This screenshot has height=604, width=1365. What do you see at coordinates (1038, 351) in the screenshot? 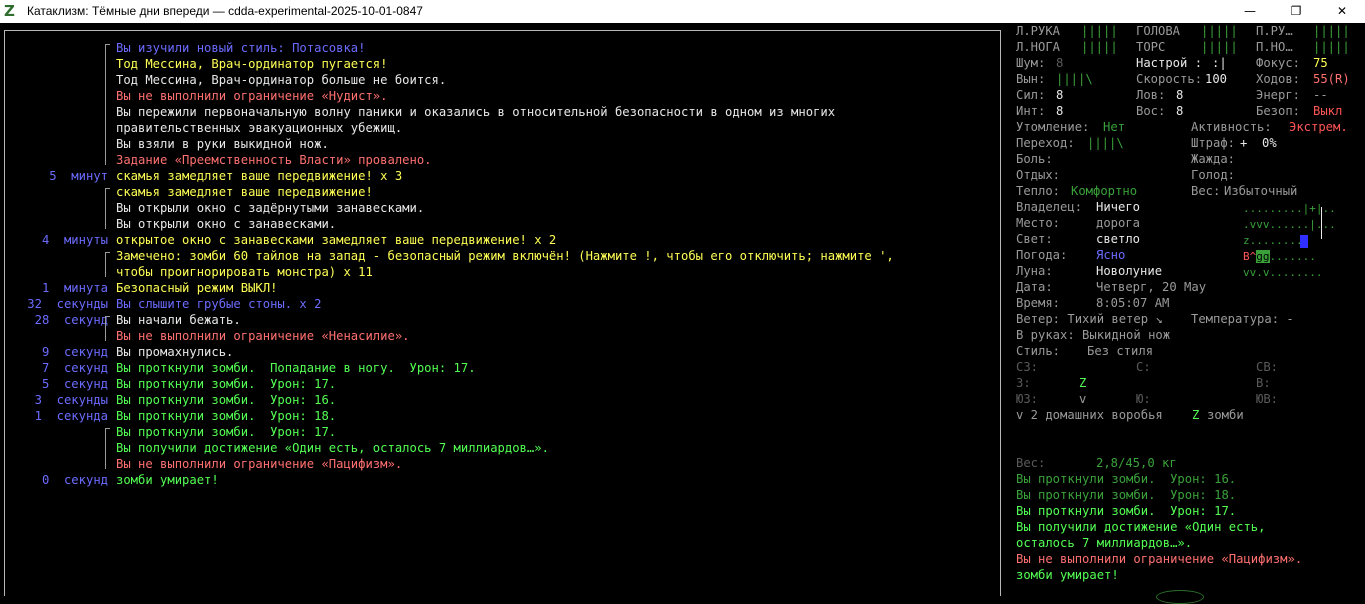
I see `style-label: Стиль:` at bounding box center [1038, 351].